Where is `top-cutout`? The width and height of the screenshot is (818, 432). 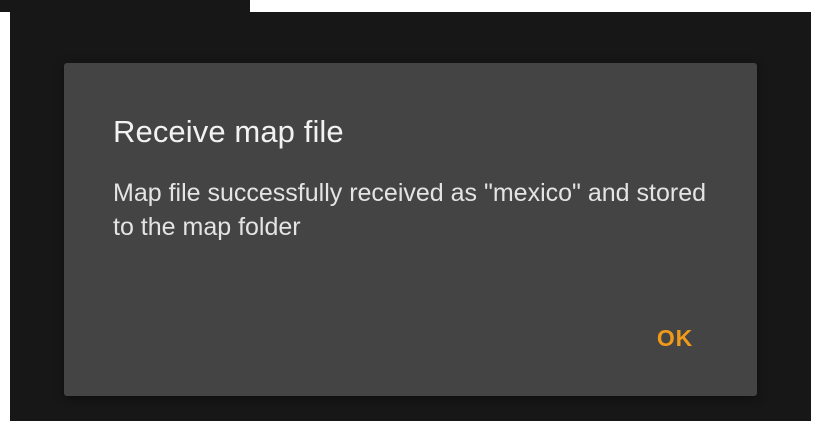
top-cutout is located at coordinates (125, 6).